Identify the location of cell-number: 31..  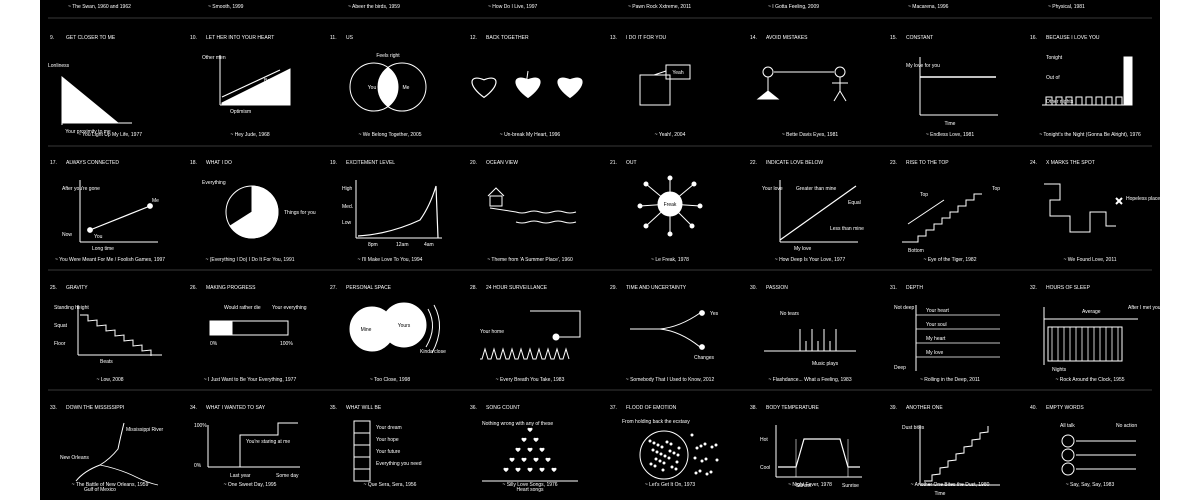
(893, 288).